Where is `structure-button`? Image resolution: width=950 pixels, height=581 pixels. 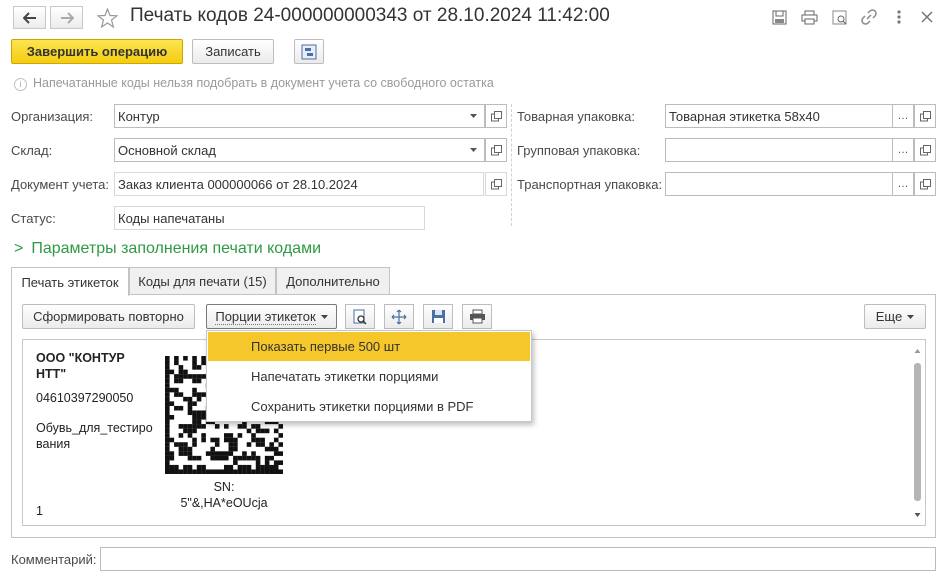 structure-button is located at coordinates (309, 51).